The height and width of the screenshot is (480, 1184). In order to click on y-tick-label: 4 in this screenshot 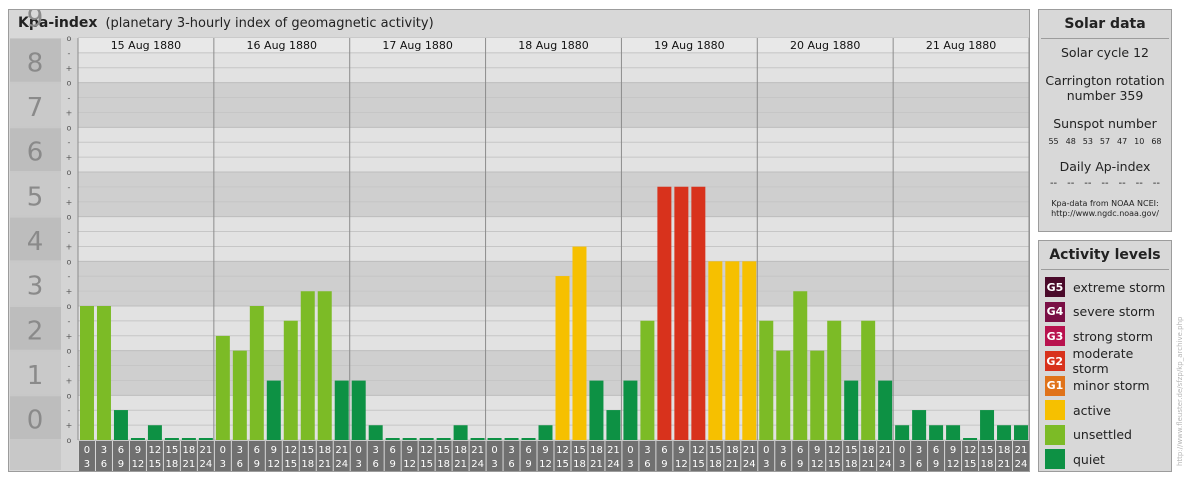, I will do `click(35, 242)`.